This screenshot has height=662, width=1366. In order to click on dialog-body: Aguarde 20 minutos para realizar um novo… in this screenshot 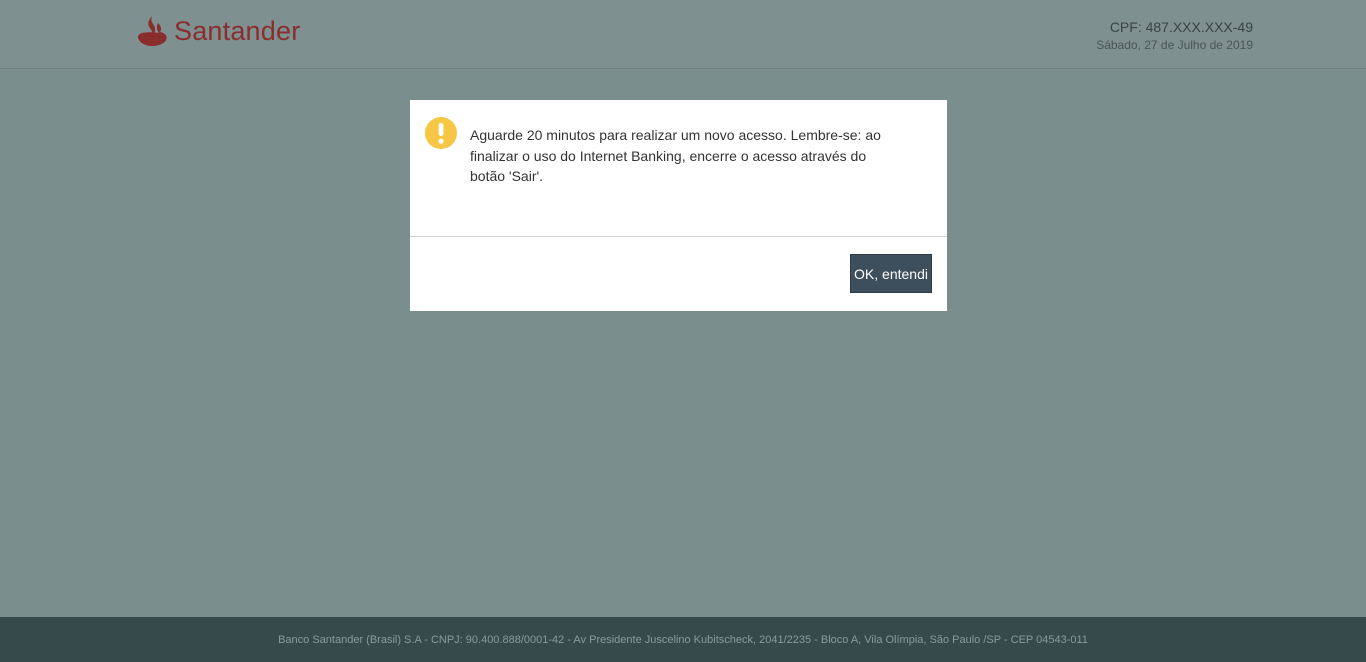, I will do `click(678, 168)`.